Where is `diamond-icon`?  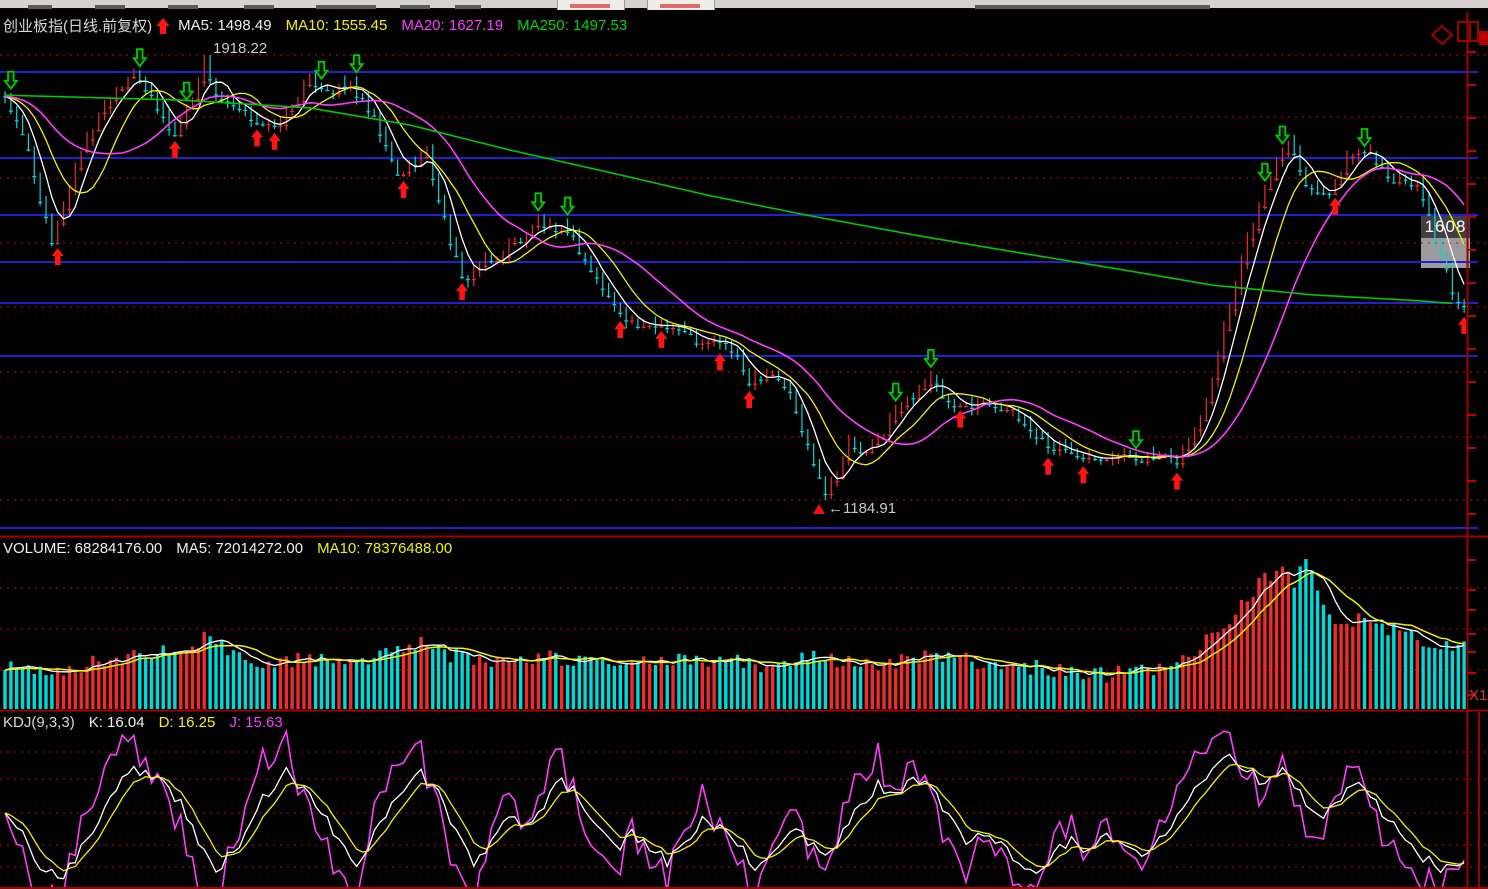 diamond-icon is located at coordinates (1442, 35).